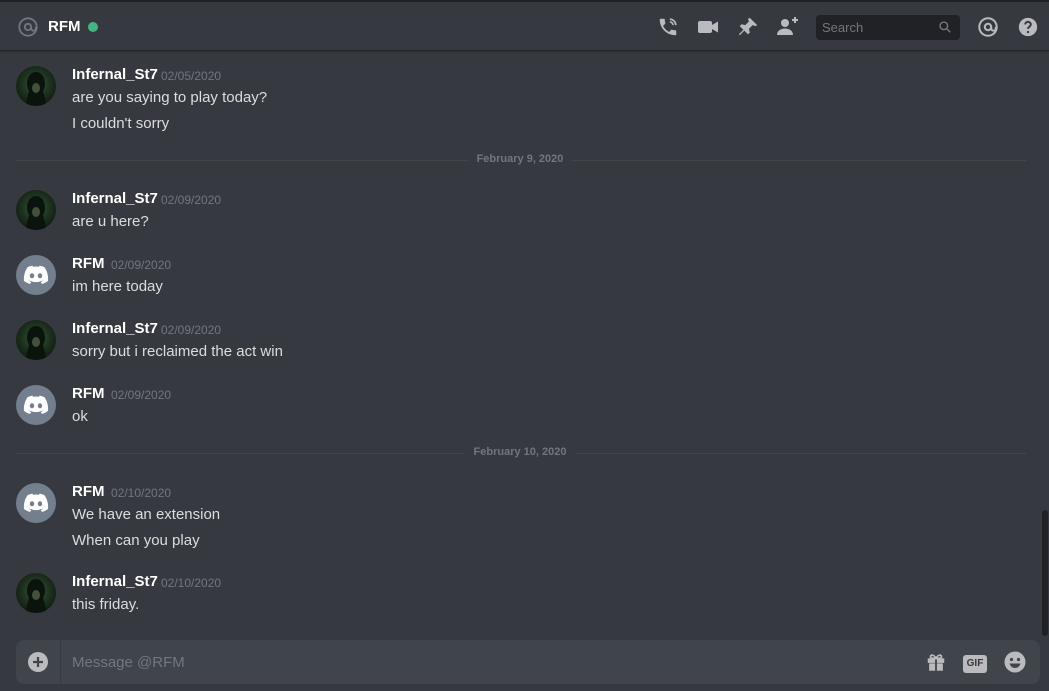 This screenshot has height=691, width=1049. Describe the element at coordinates (106, 604) in the screenshot. I see `message-text: this friday.` at that location.